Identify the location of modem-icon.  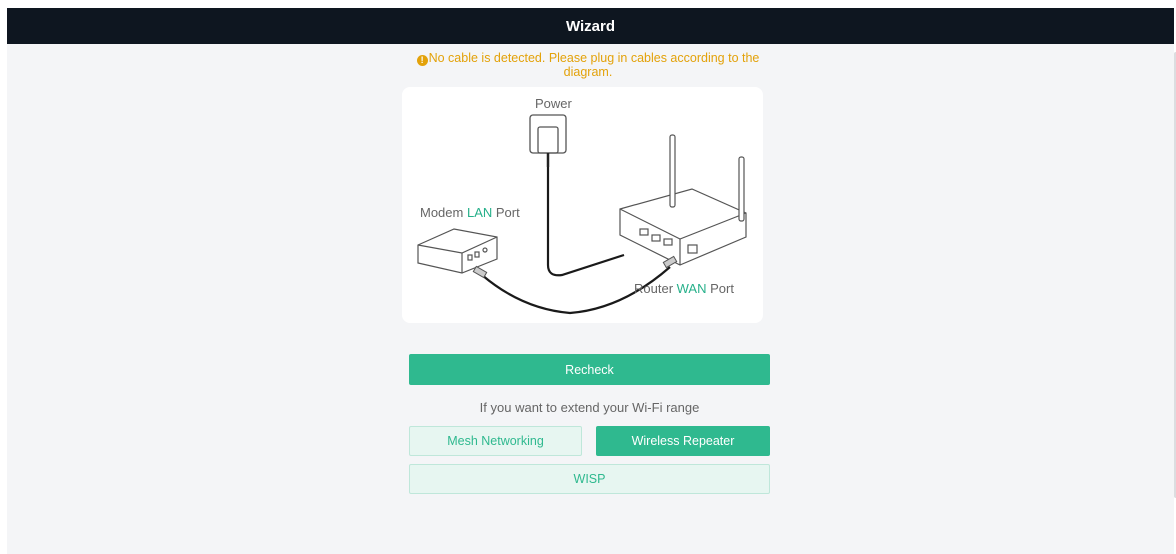
(457, 251).